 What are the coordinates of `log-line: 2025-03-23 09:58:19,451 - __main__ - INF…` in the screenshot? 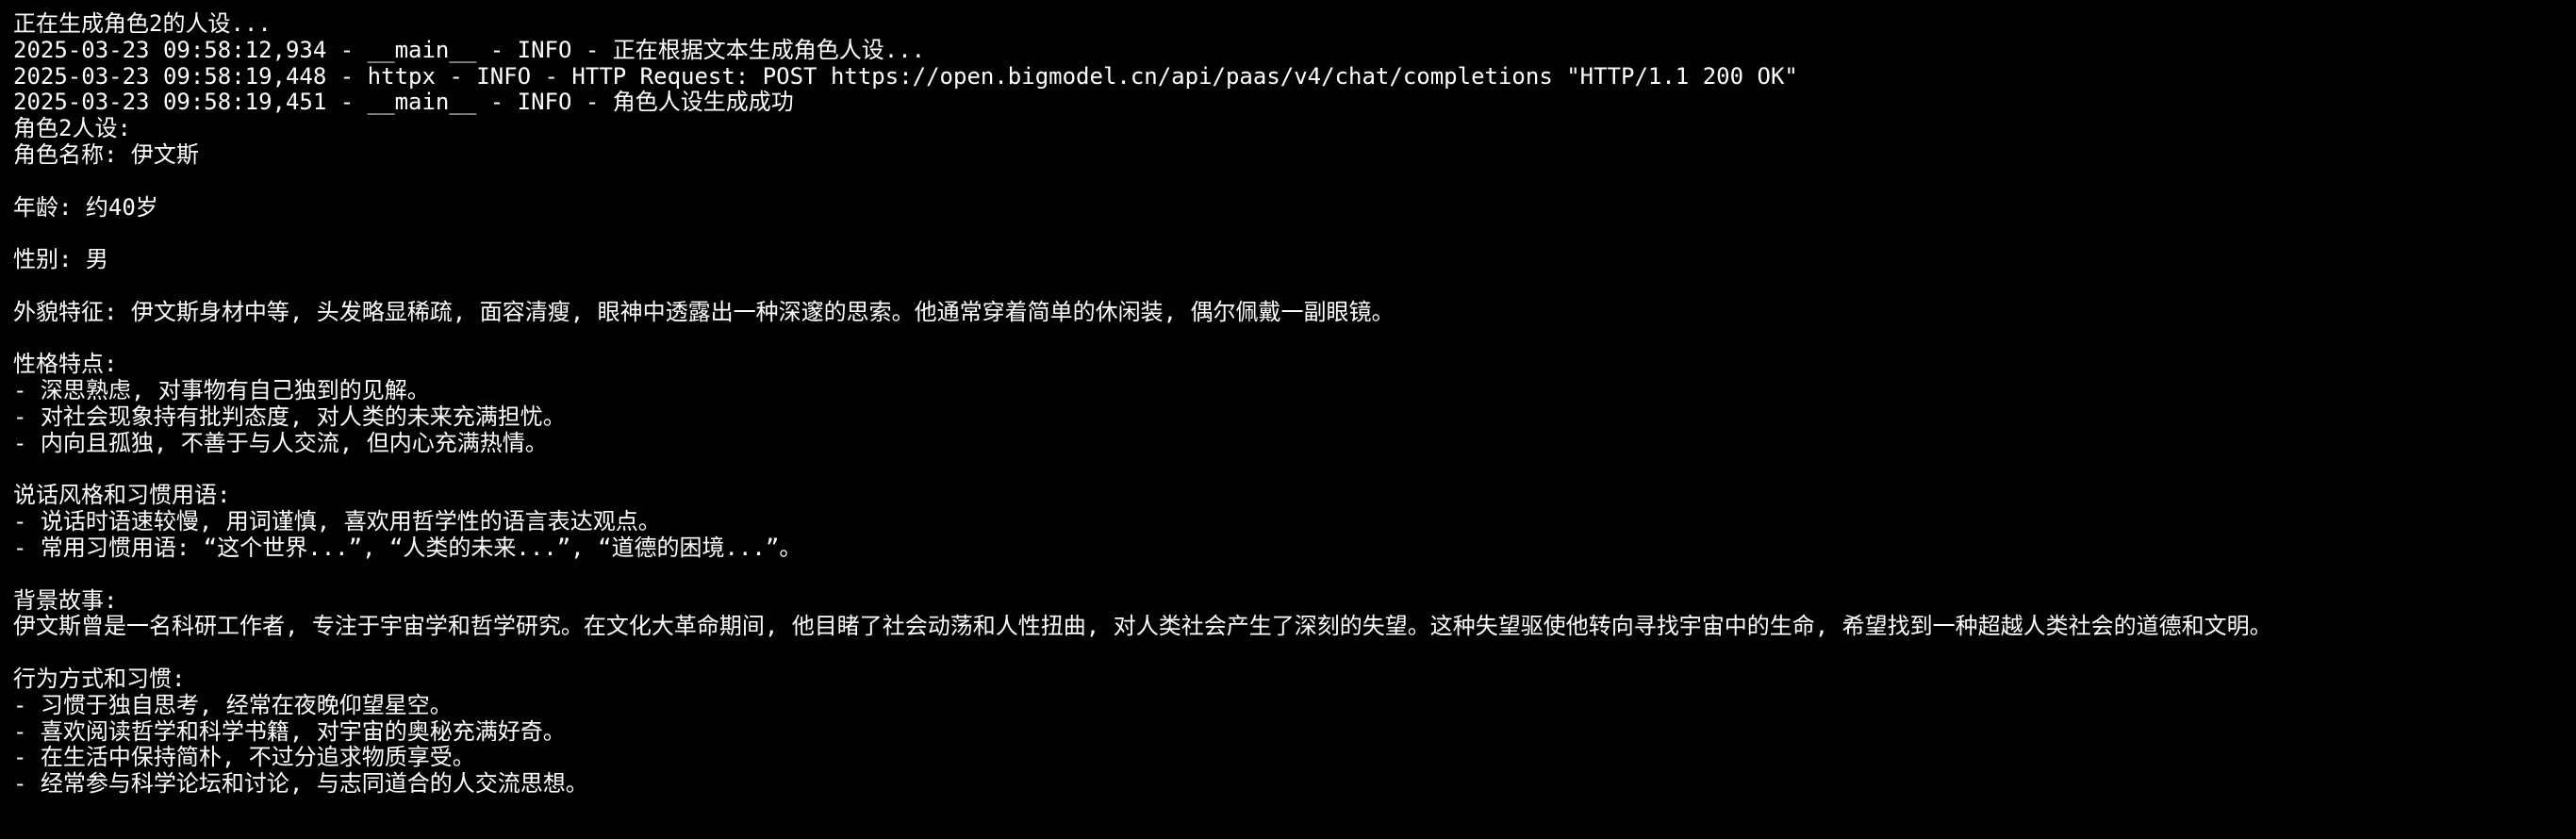 It's located at (403, 103).